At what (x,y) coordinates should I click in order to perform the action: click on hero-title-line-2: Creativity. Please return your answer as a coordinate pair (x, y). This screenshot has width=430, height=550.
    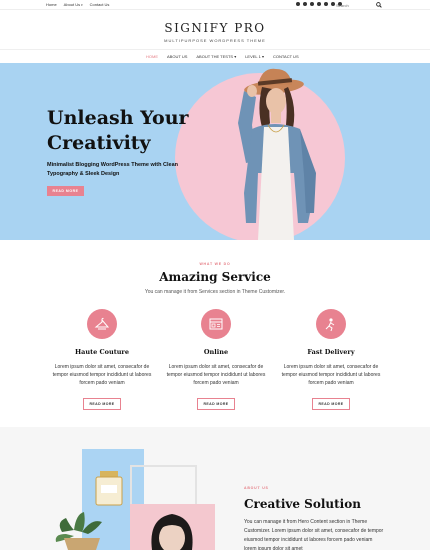
    Looking at the image, I should click on (99, 143).